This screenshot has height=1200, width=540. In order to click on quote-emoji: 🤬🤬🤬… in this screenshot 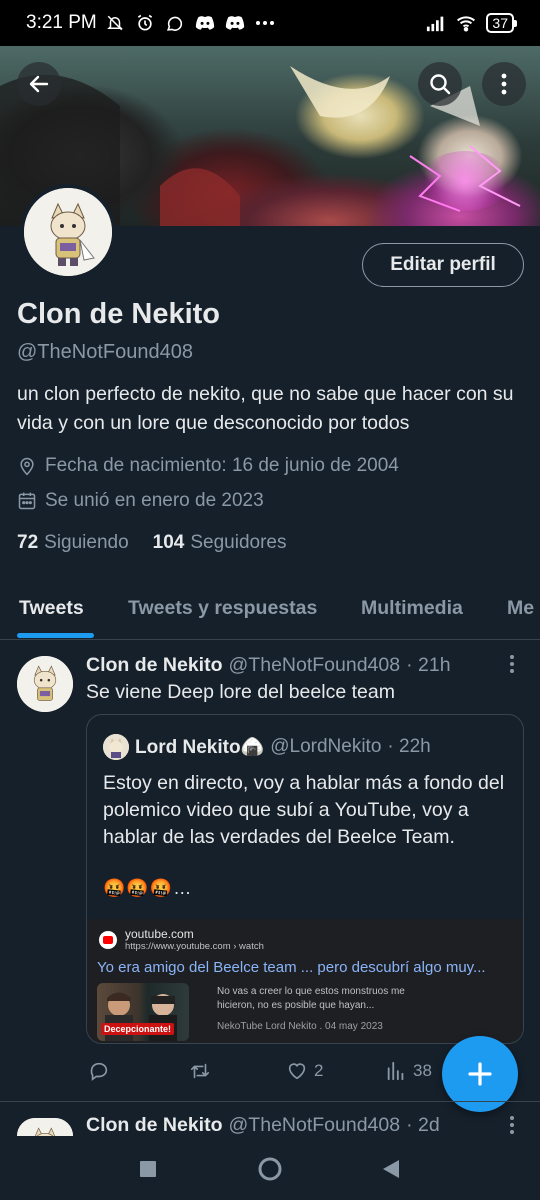, I will do `click(148, 888)`.